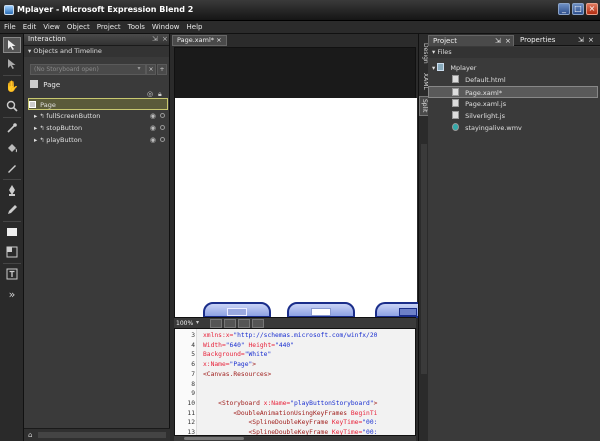 This screenshot has height=441, width=600. Describe the element at coordinates (332, 403) in the screenshot. I see `code-token: "playButtonStoryboard"` at that location.